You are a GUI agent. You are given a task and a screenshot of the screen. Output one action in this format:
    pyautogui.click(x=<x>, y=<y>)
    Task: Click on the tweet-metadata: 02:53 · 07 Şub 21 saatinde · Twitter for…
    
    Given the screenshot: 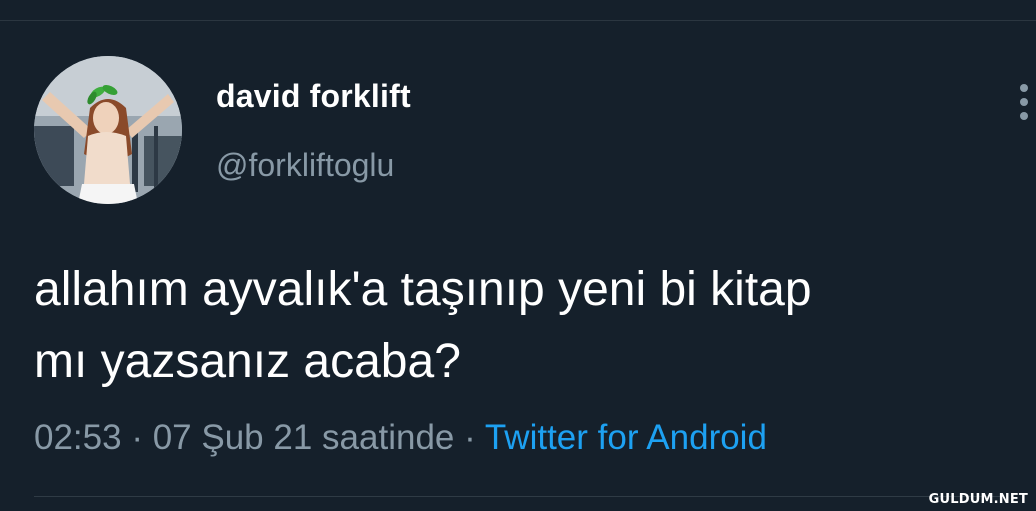 What is the action you would take?
    pyautogui.click(x=400, y=438)
    